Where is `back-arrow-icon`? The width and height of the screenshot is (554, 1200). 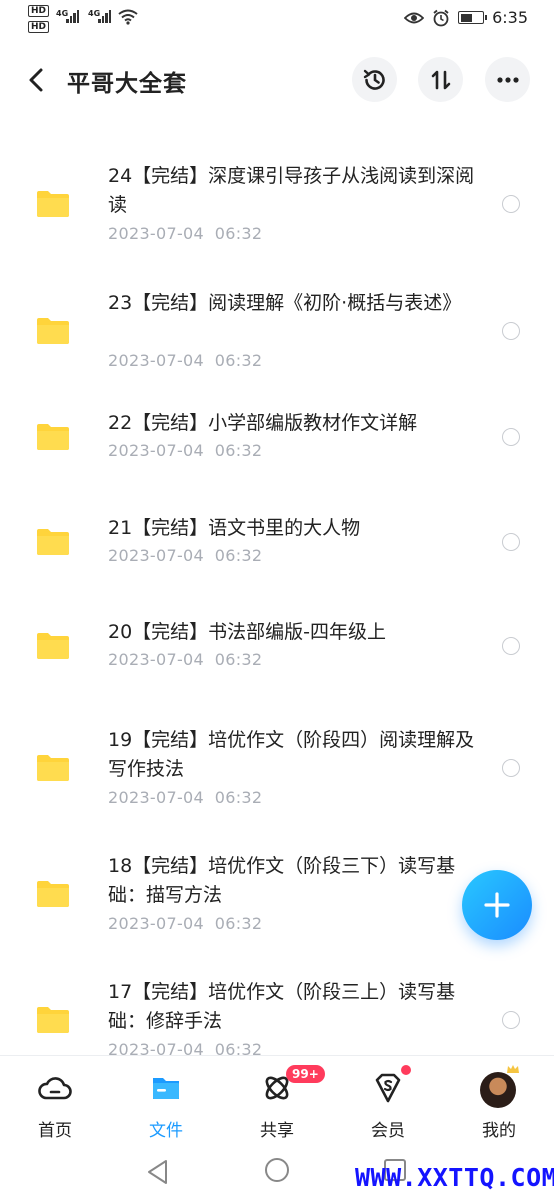
back-arrow-icon is located at coordinates (37, 80).